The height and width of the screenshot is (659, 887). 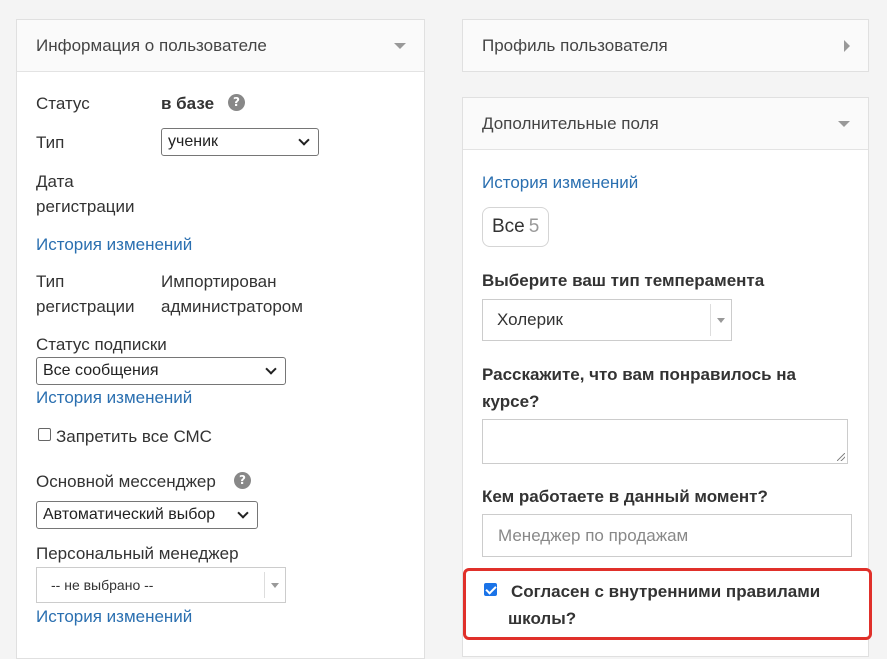 What do you see at coordinates (847, 45) in the screenshot?
I see `expand-icon` at bounding box center [847, 45].